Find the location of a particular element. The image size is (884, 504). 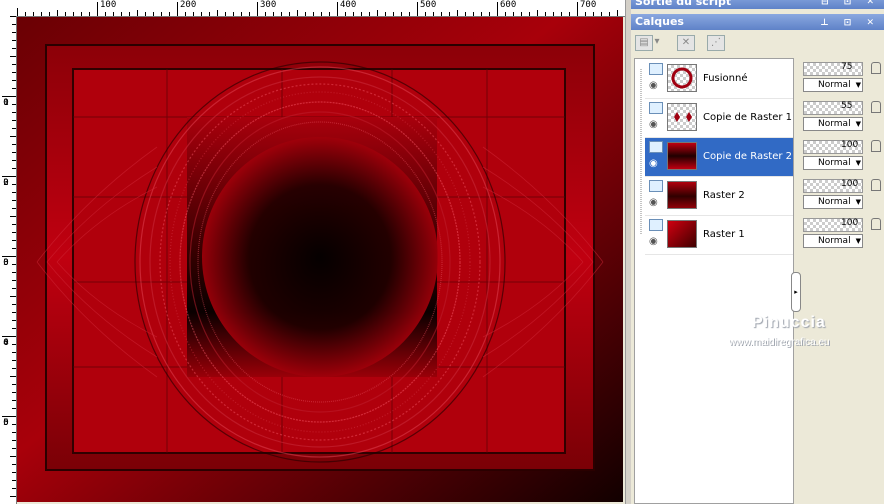

diamonds-thumbnail is located at coordinates (683, 117).